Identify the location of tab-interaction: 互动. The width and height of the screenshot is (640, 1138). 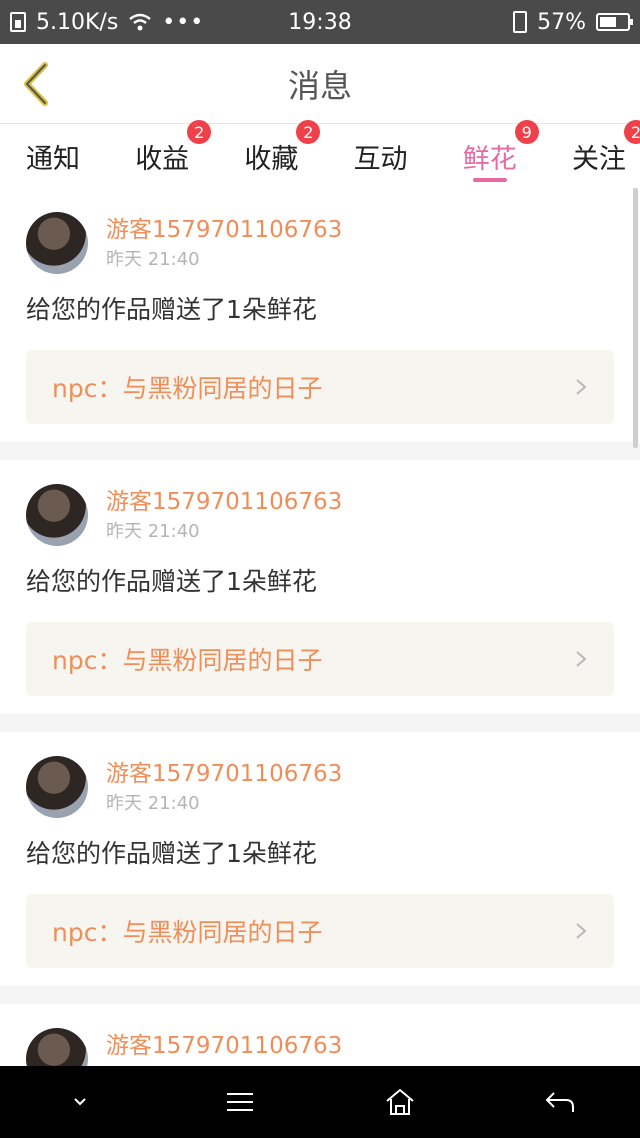
(381, 156).